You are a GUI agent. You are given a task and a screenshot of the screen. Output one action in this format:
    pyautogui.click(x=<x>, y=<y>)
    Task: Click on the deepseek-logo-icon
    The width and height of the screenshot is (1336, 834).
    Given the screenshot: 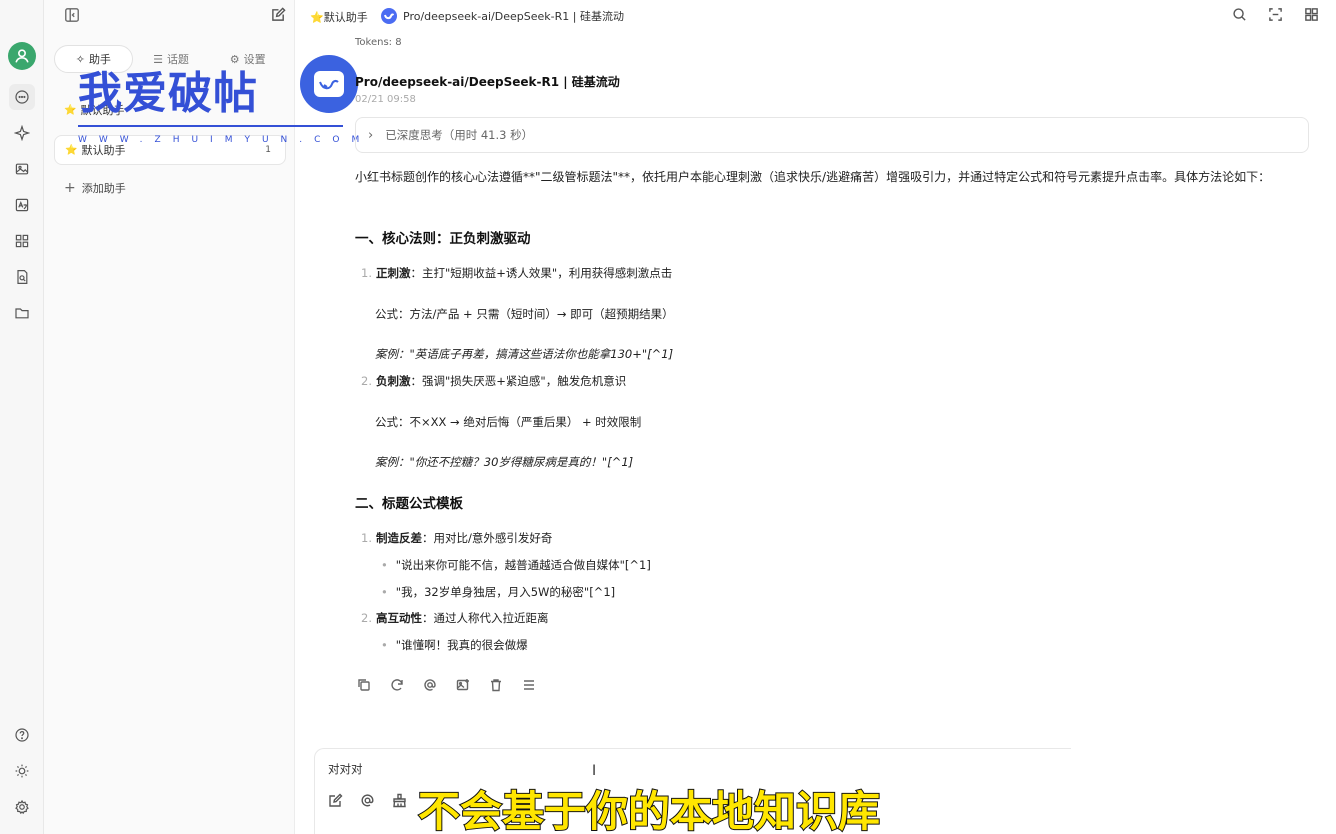 What is the action you would take?
    pyautogui.click(x=389, y=16)
    